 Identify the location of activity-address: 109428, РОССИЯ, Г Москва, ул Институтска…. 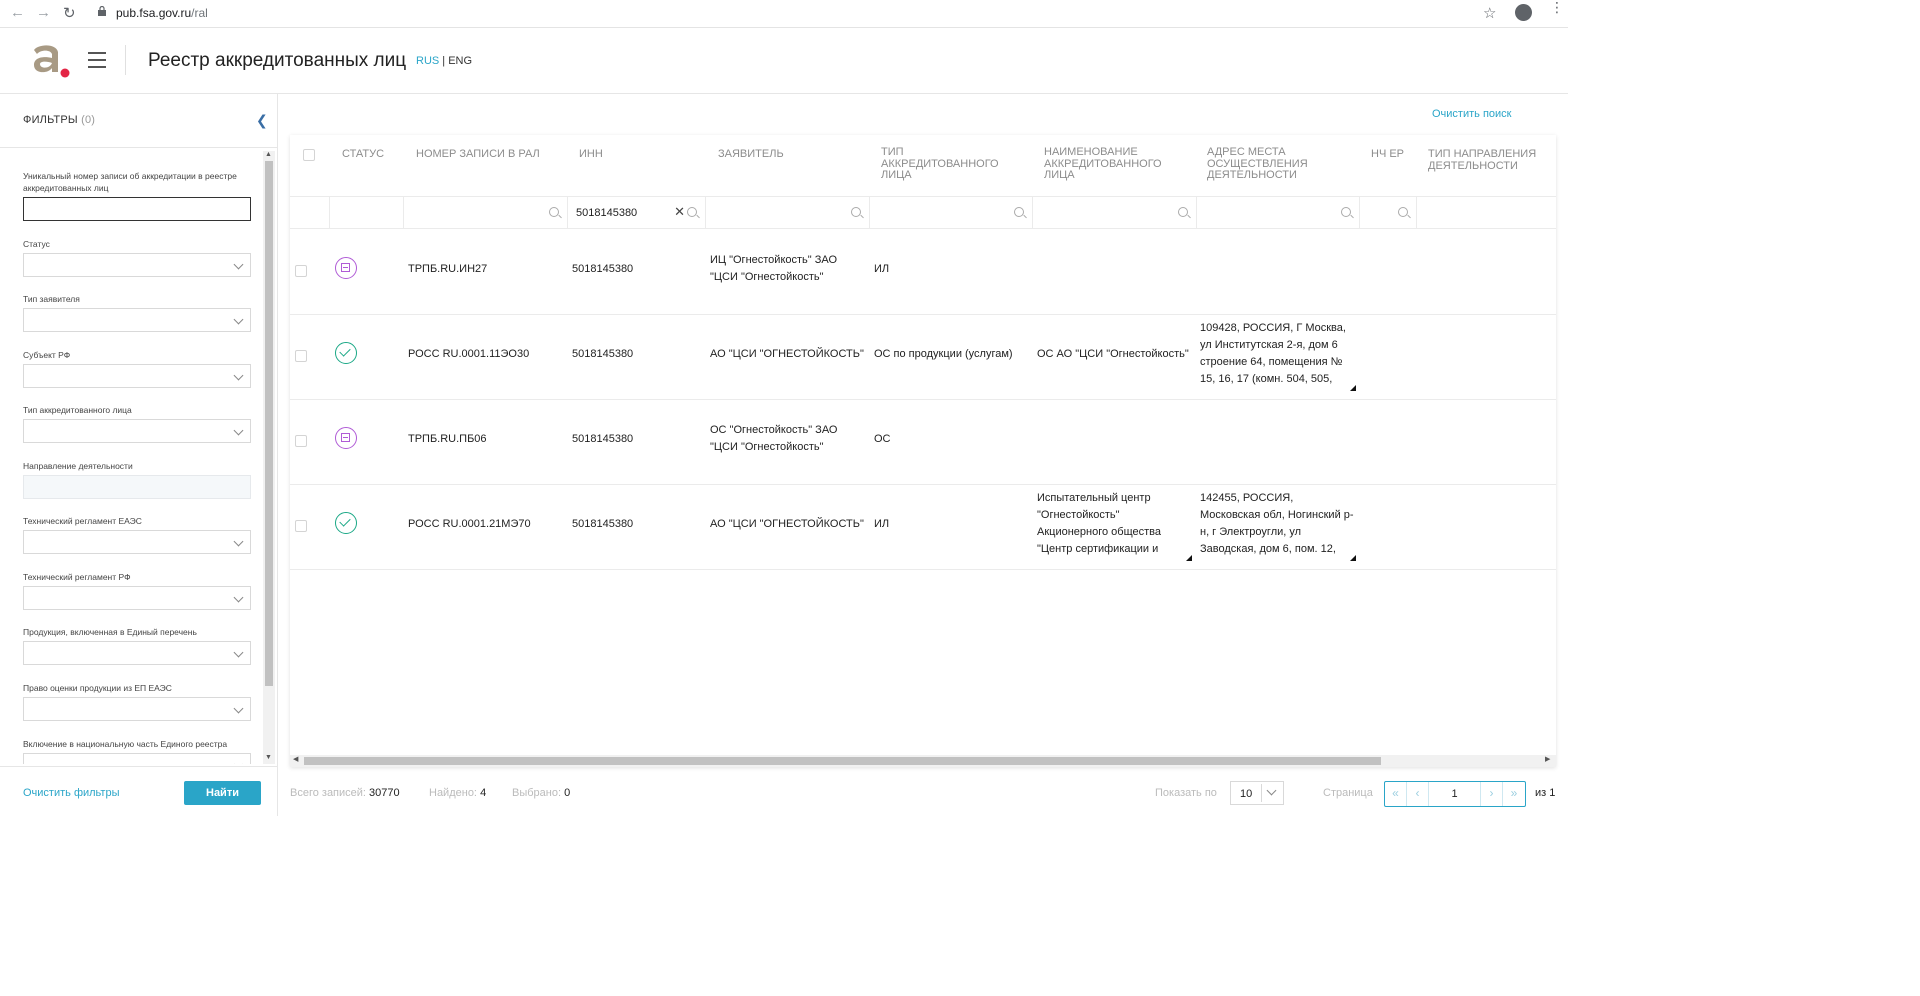
(1273, 353).